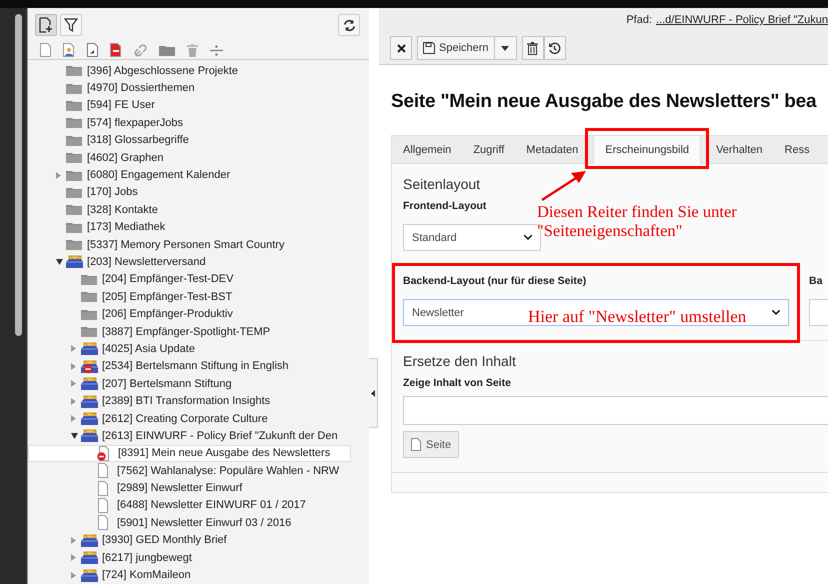 Image resolution: width=828 pixels, height=584 pixels. What do you see at coordinates (739, 150) in the screenshot?
I see `tab: Verhalten` at bounding box center [739, 150].